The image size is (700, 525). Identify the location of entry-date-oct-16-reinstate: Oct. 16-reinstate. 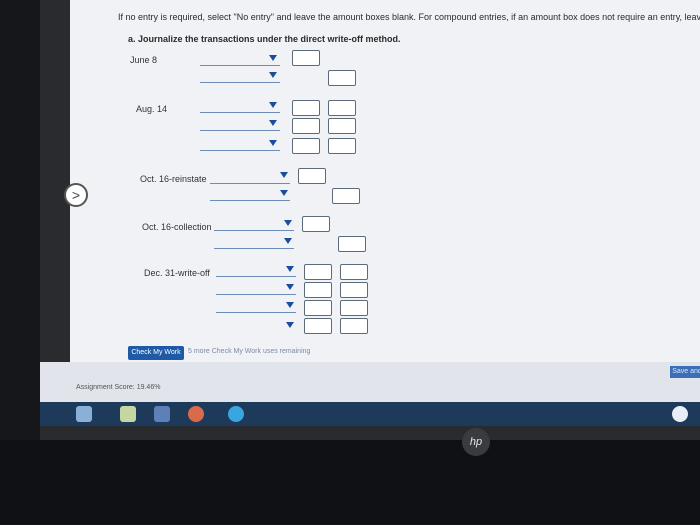
(173, 179).